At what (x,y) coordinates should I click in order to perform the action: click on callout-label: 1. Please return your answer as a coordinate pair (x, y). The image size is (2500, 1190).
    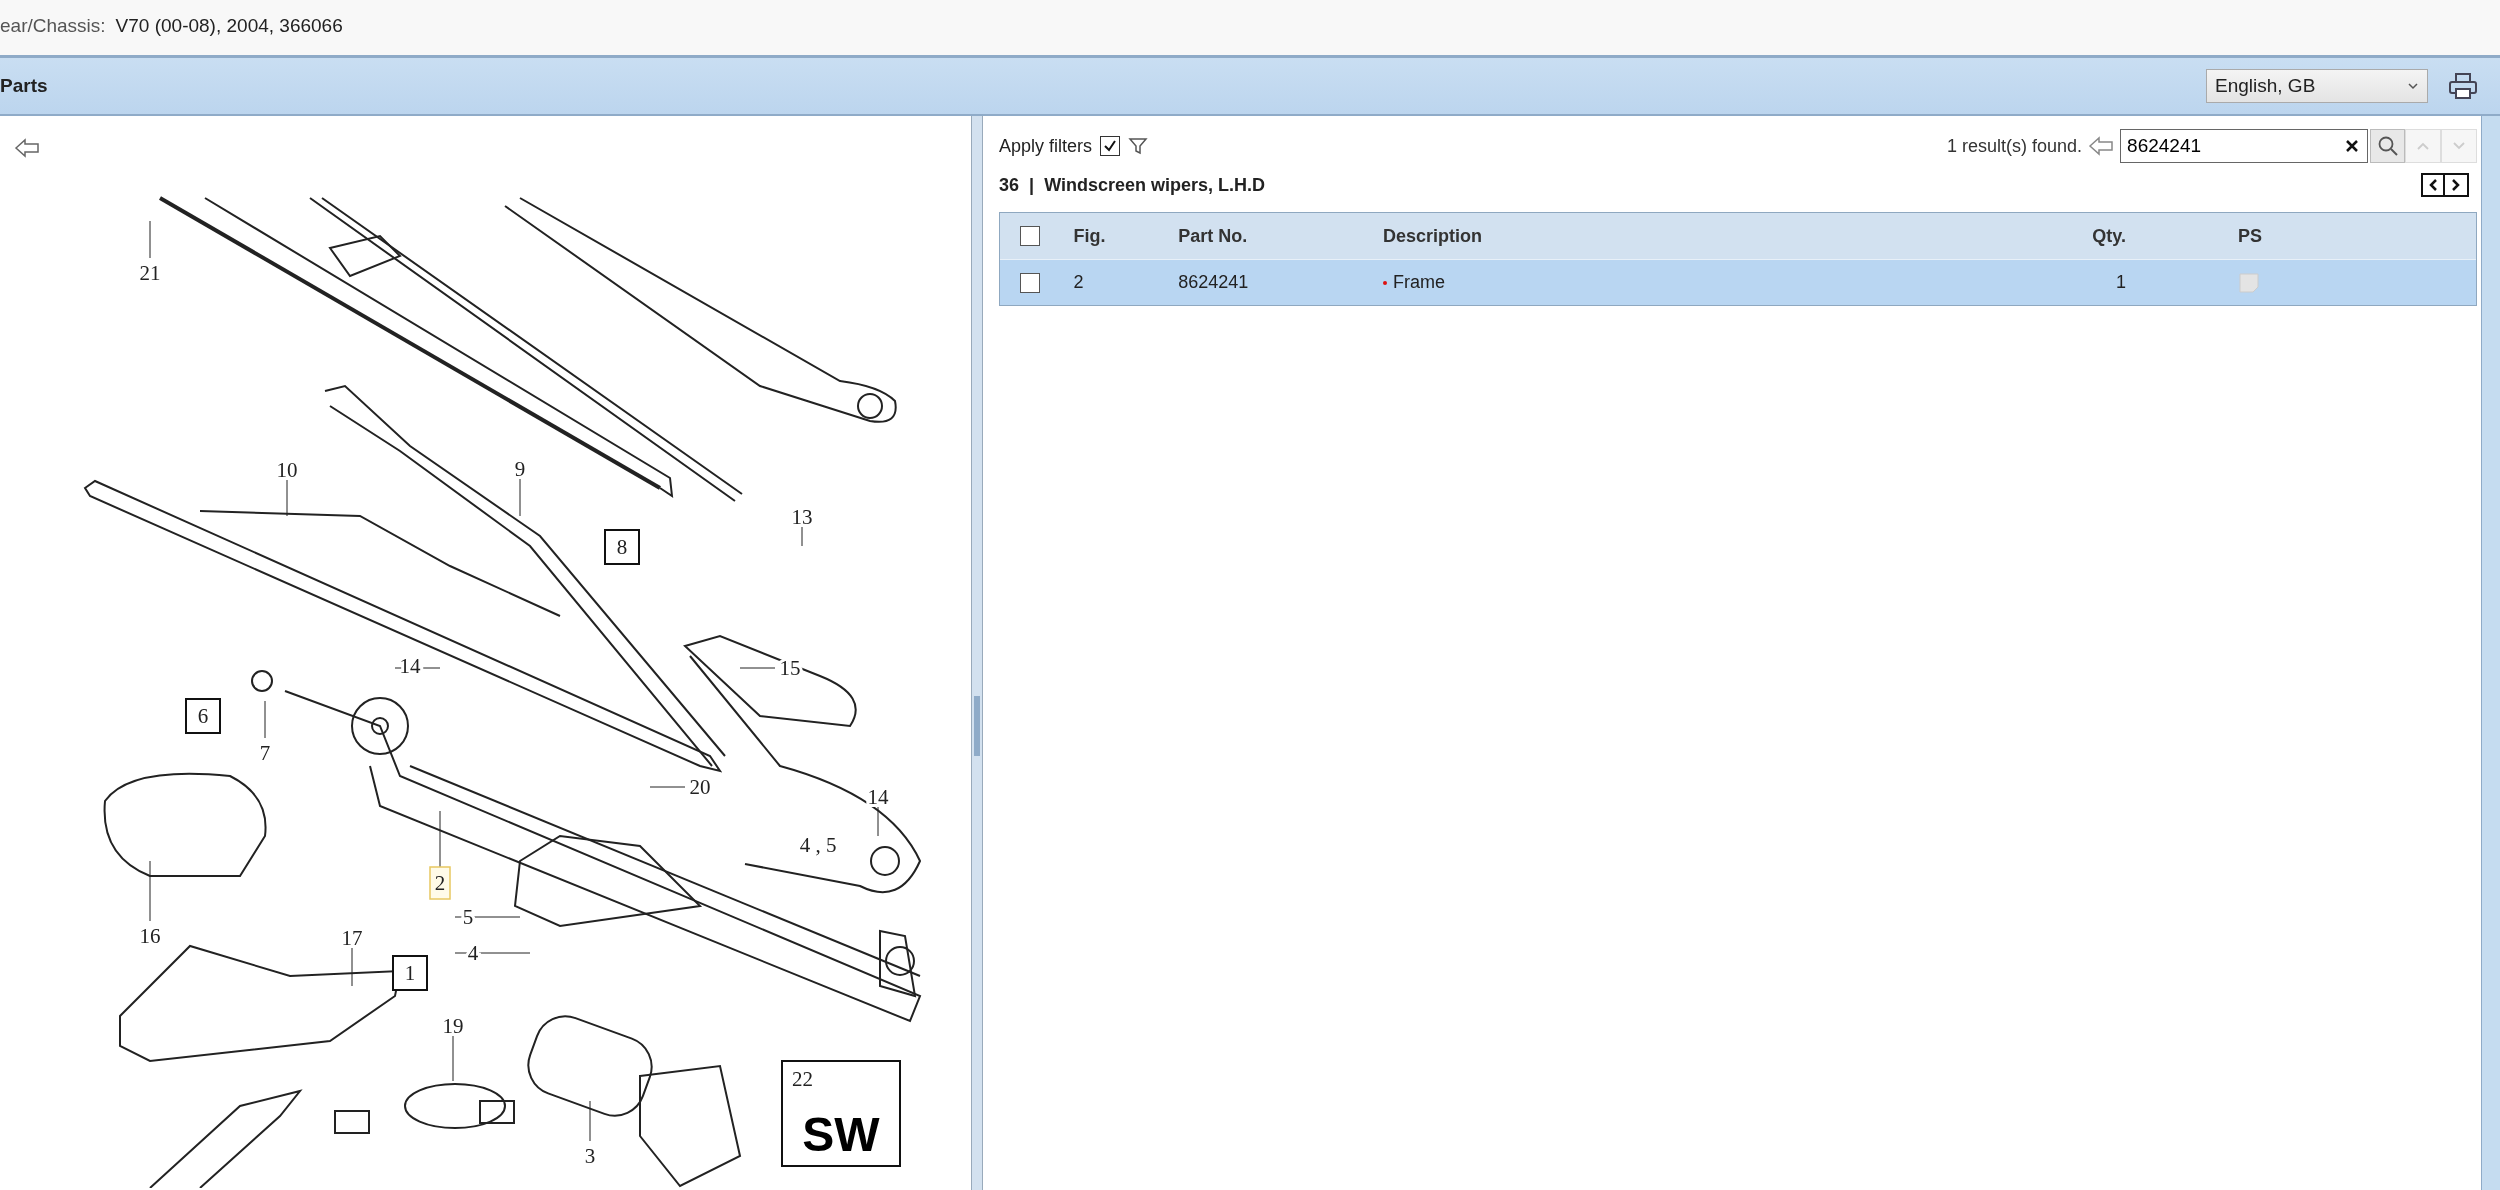
    Looking at the image, I should click on (410, 973).